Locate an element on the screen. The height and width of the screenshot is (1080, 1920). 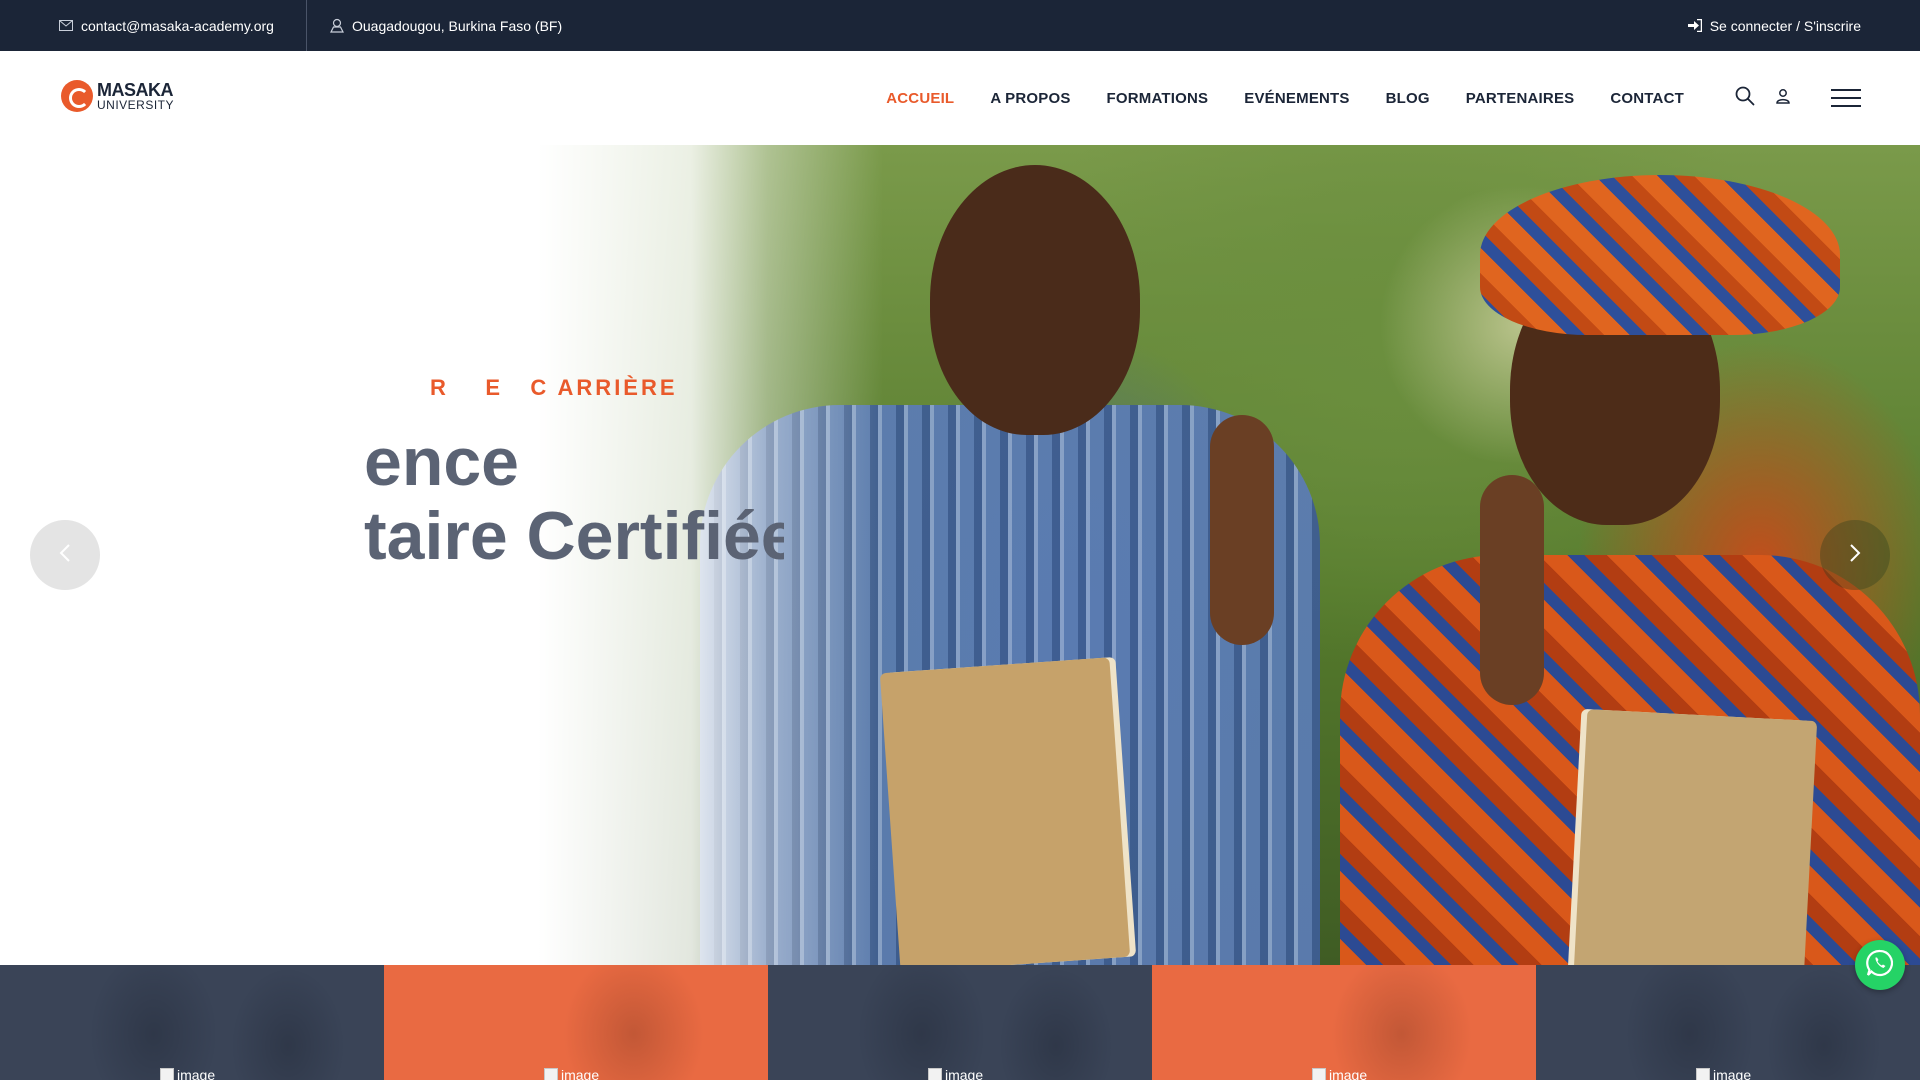
hero-title-line1: ence is located at coordinates (441, 462).